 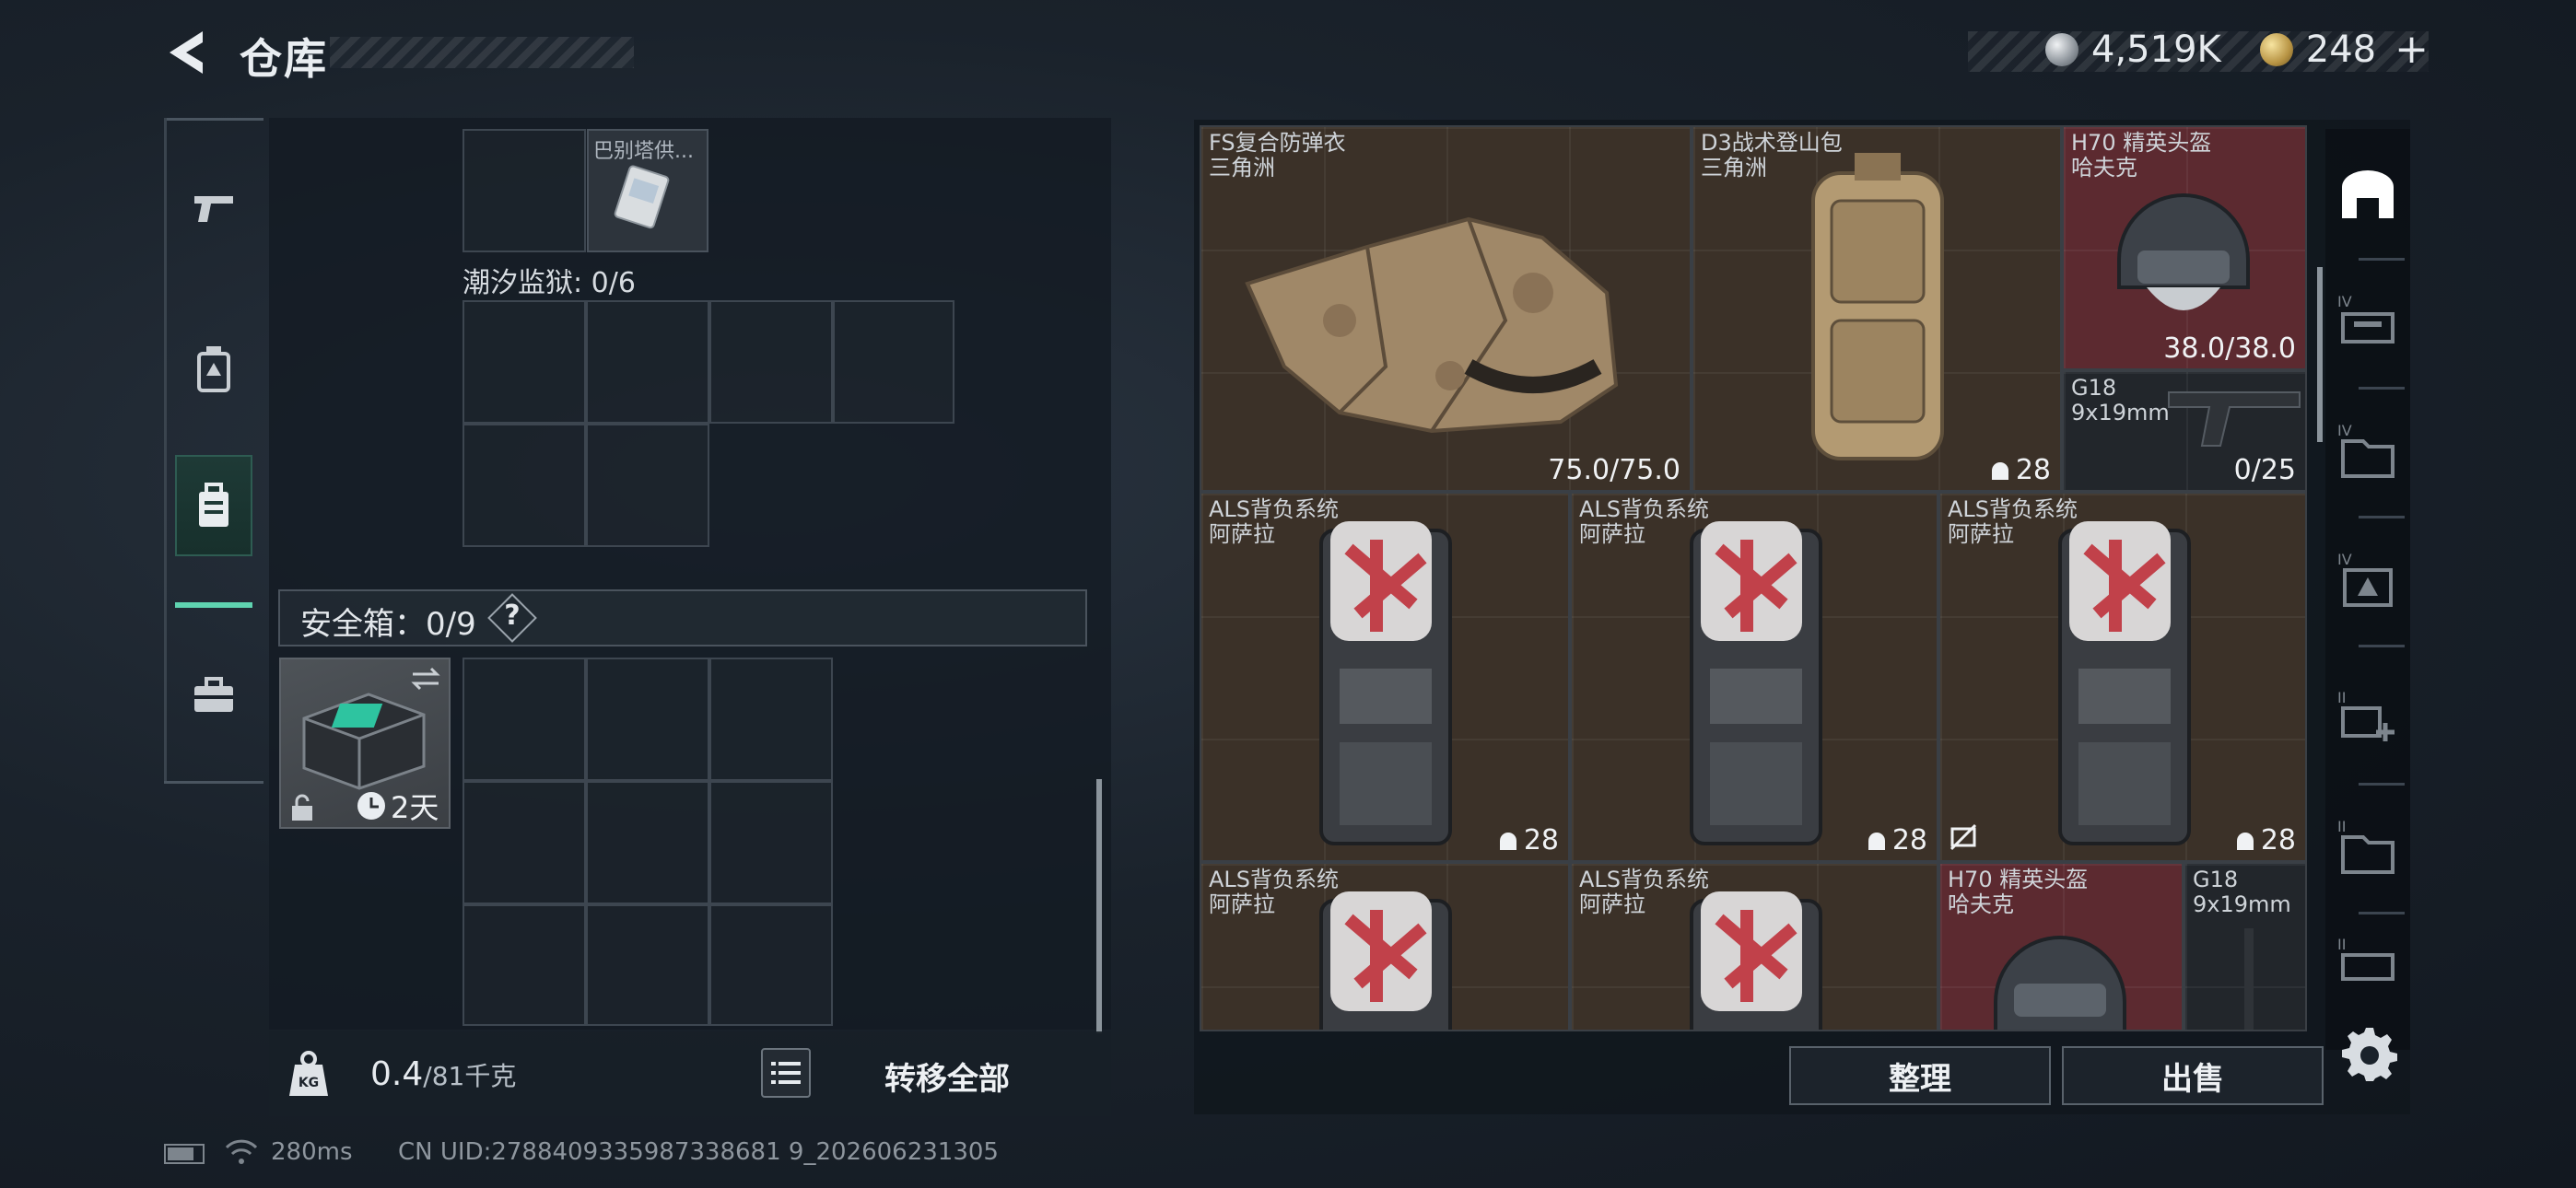 What do you see at coordinates (1920, 1075) in the screenshot?
I see `sort-button: 整理` at bounding box center [1920, 1075].